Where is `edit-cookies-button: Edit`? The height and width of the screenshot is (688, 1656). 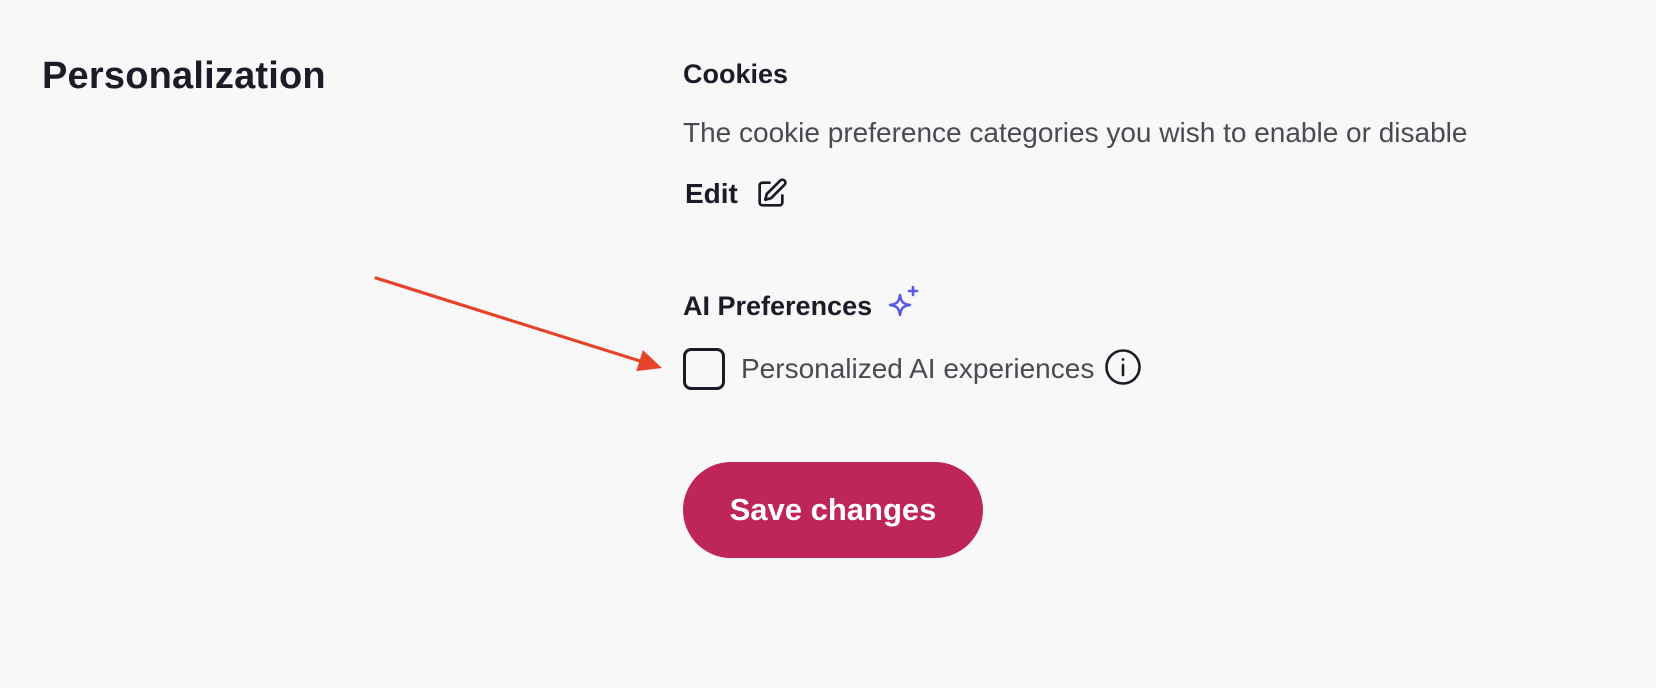 edit-cookies-button: Edit is located at coordinates (736, 194).